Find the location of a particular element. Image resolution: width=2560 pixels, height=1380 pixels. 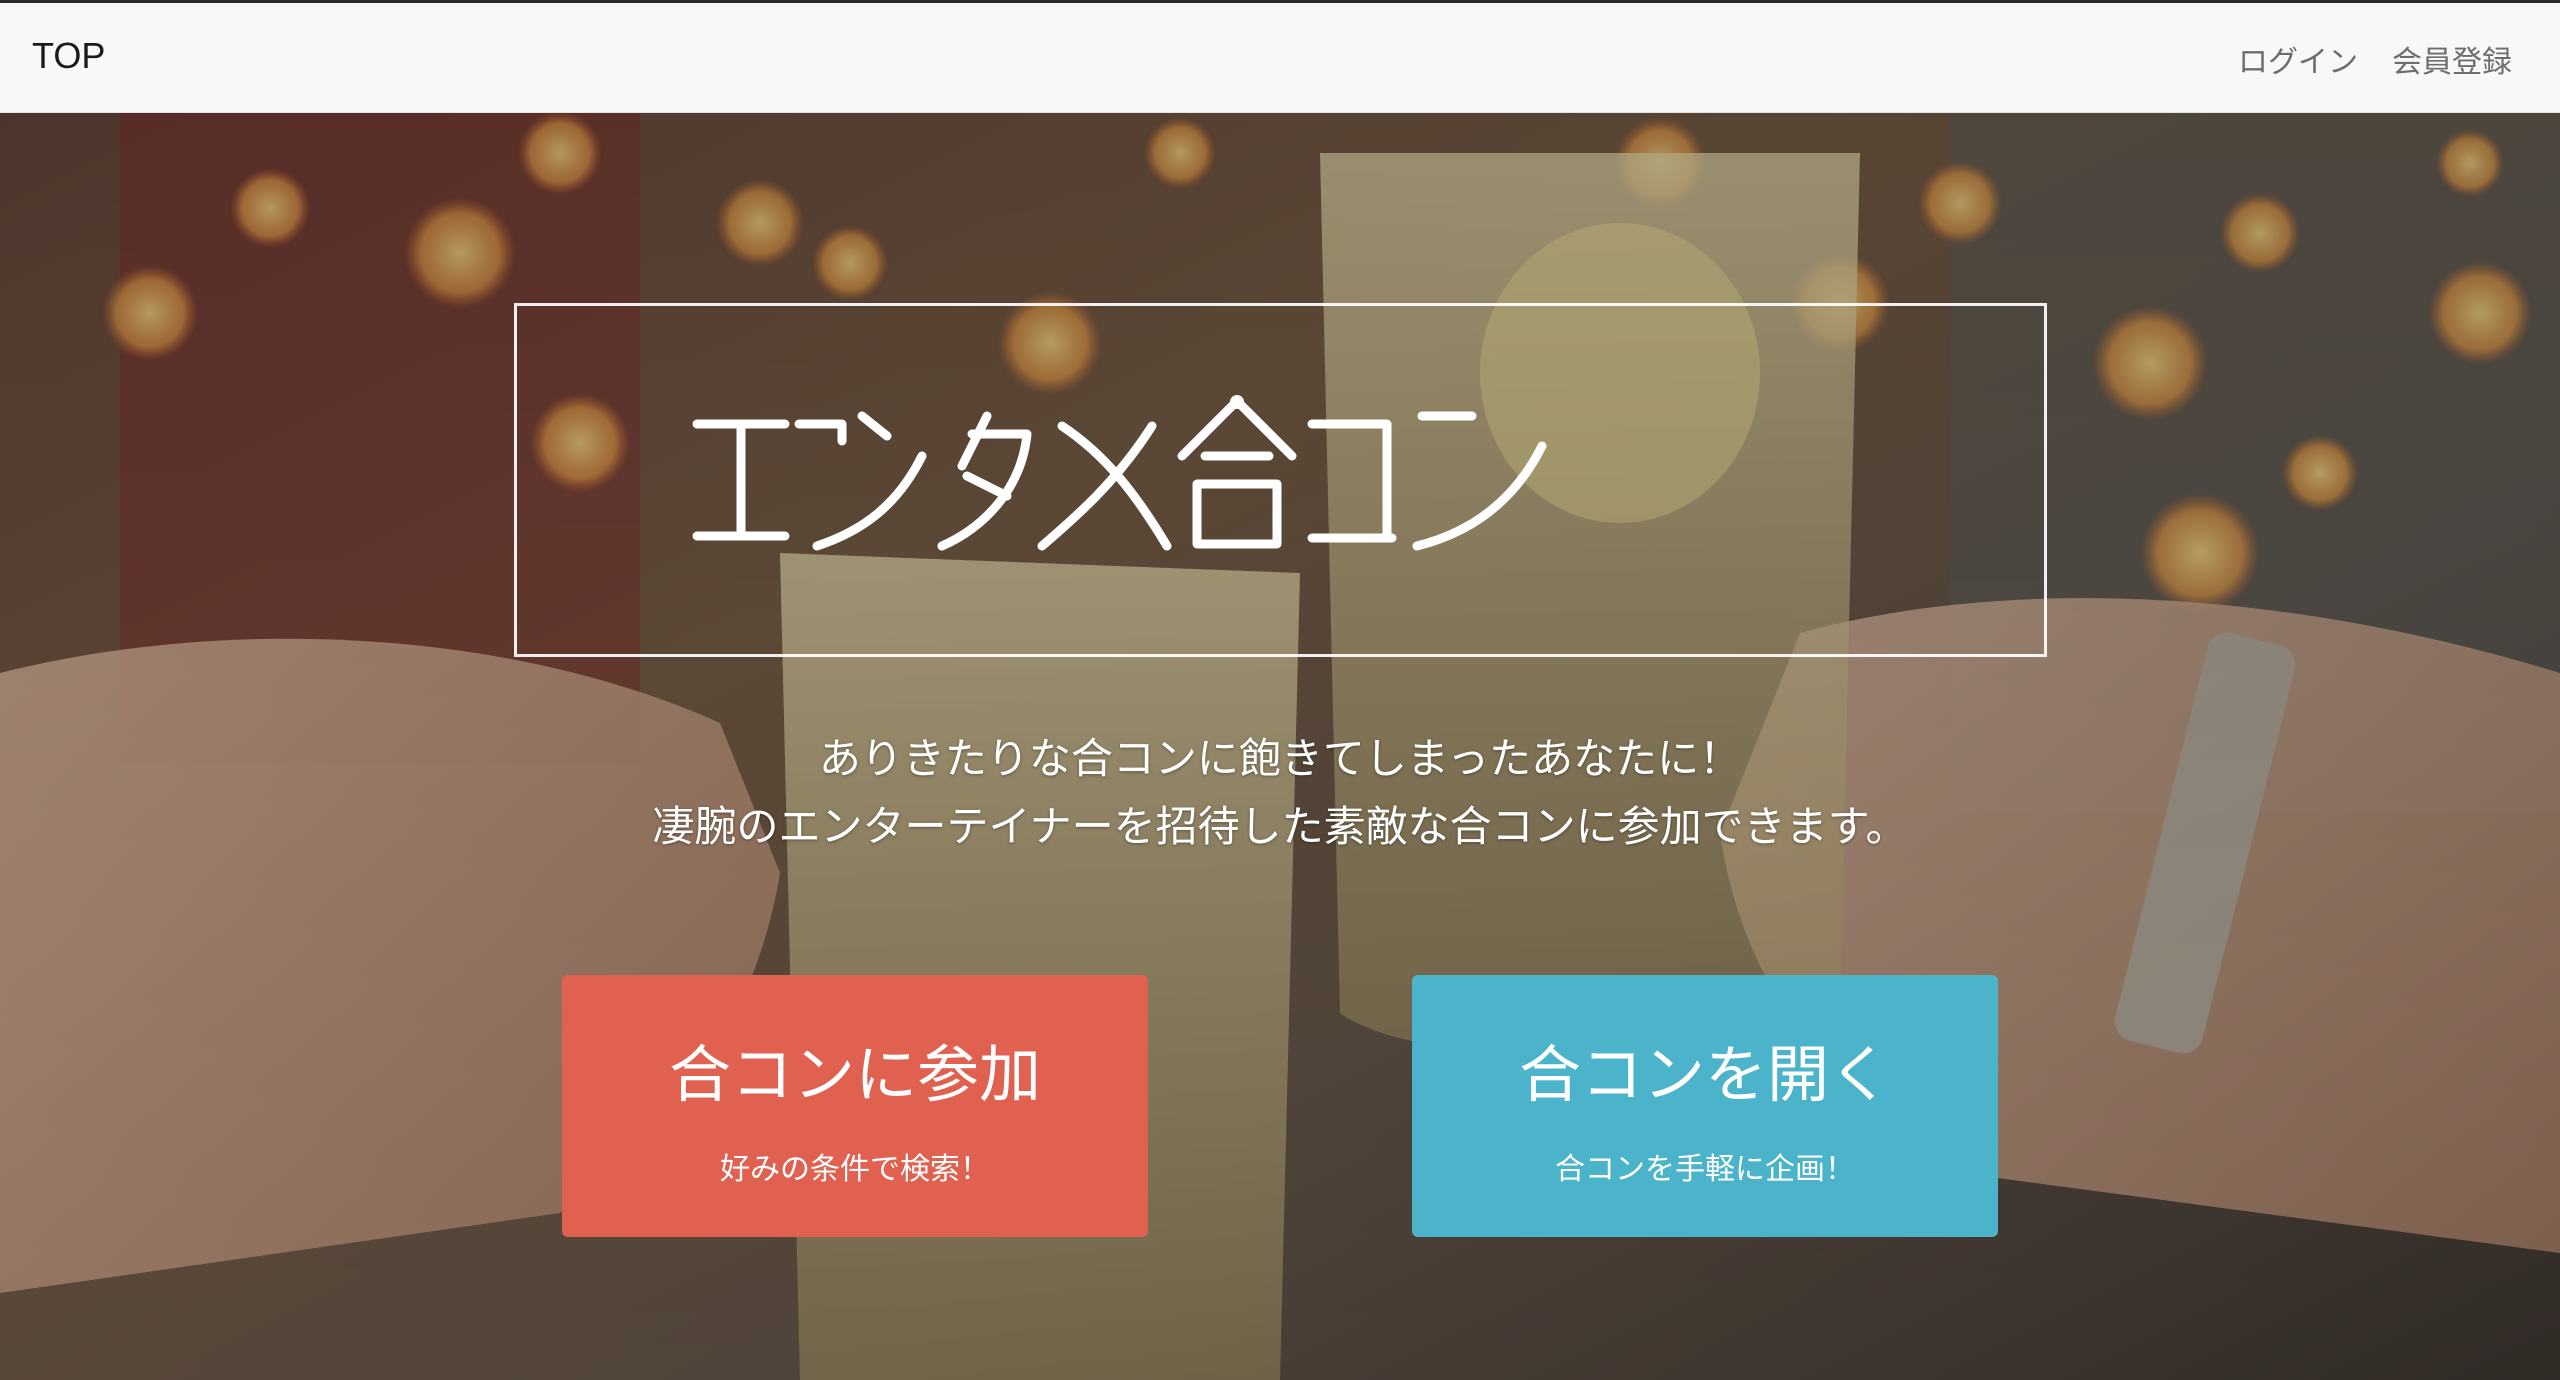

site-logo is located at coordinates (1119, 473).